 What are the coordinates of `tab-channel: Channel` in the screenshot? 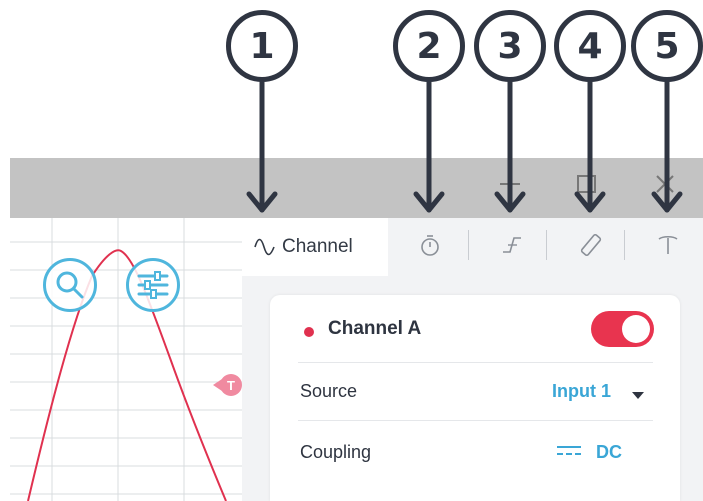 It's located at (315, 247).